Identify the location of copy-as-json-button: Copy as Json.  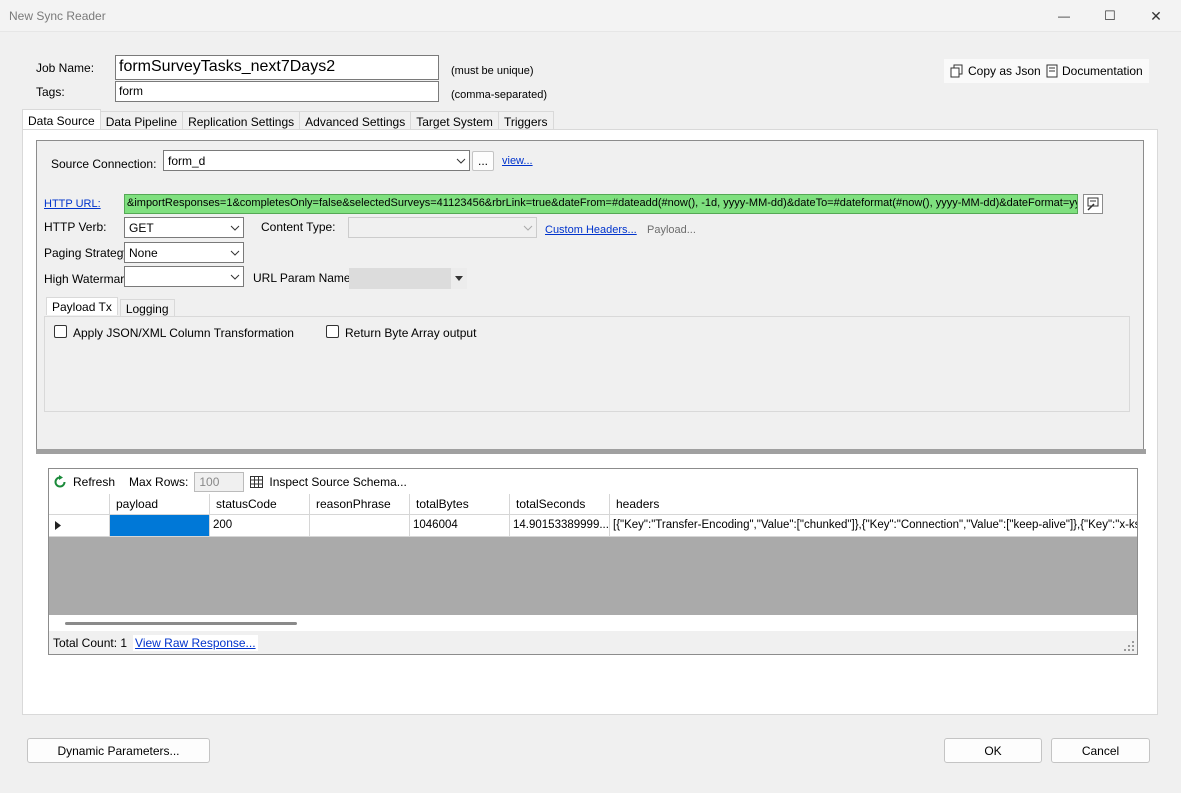
(995, 71).